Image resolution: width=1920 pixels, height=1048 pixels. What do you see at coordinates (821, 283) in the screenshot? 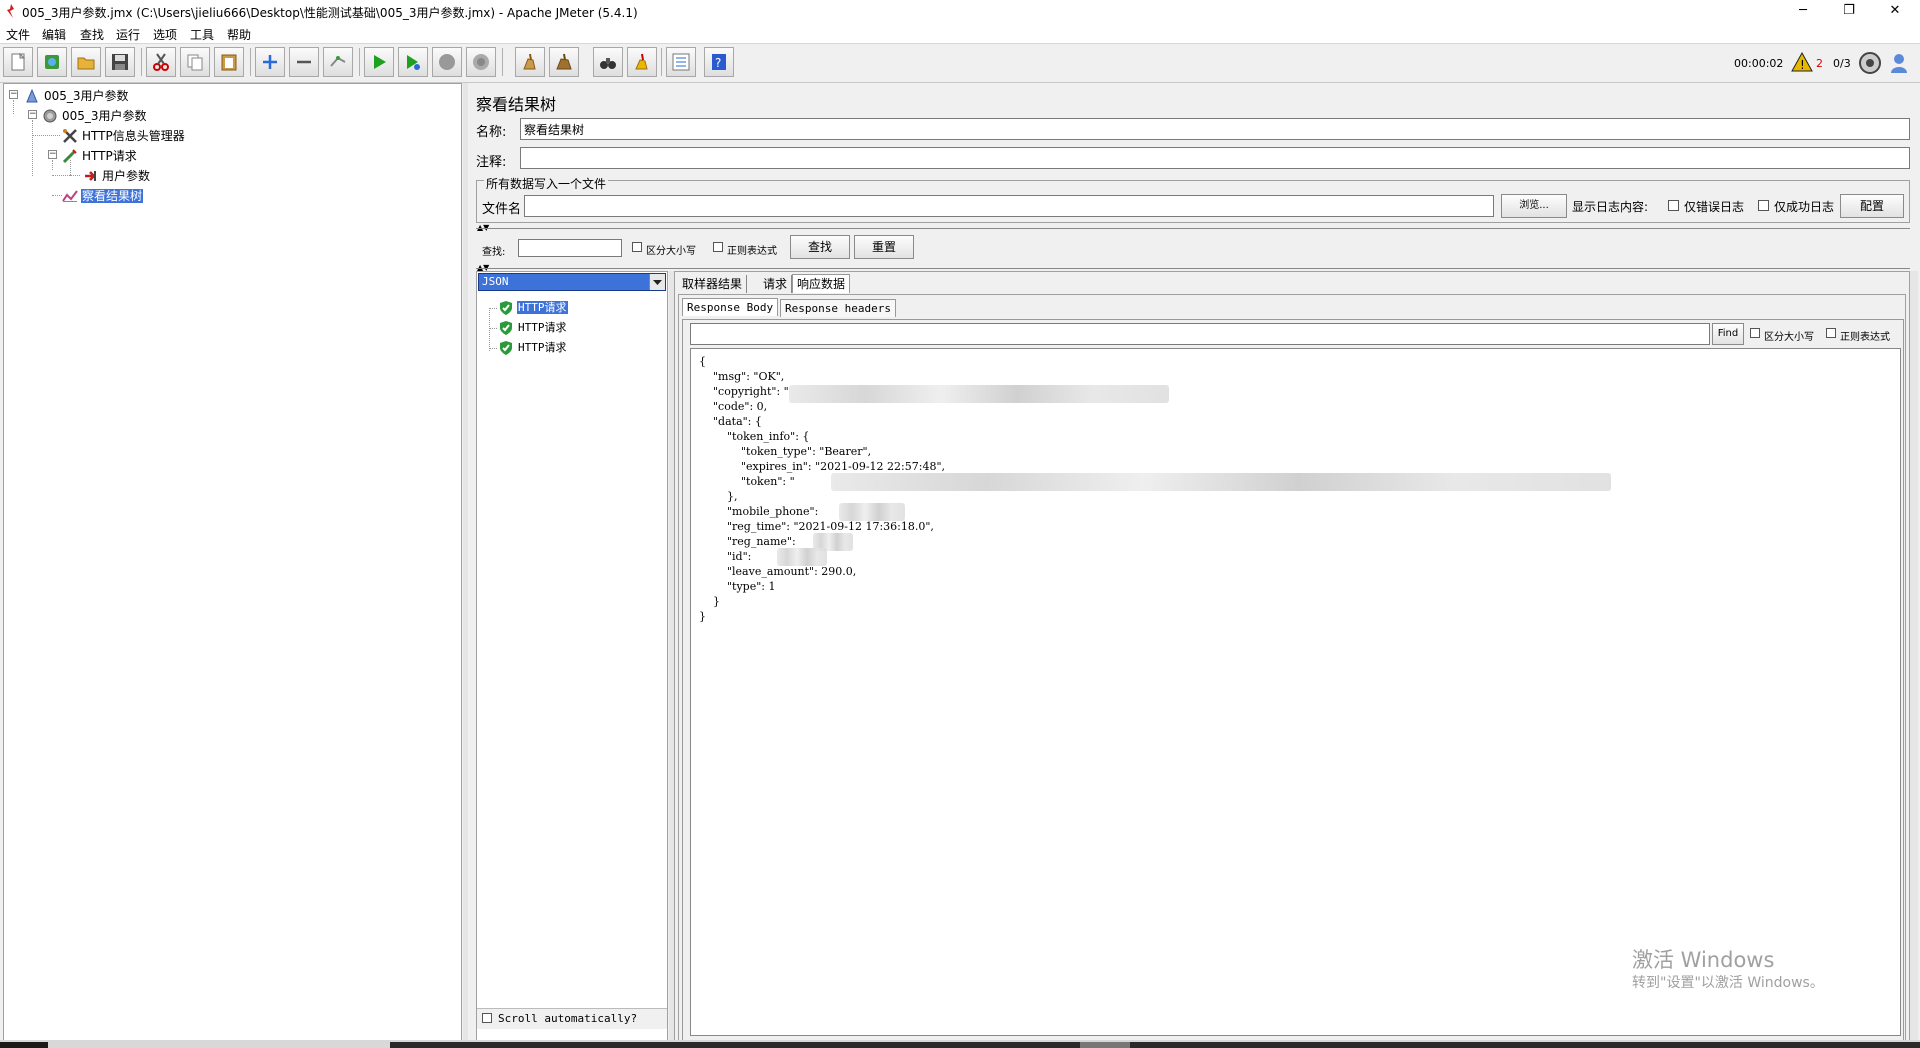
I see `tab-response-data: 响应数据` at bounding box center [821, 283].